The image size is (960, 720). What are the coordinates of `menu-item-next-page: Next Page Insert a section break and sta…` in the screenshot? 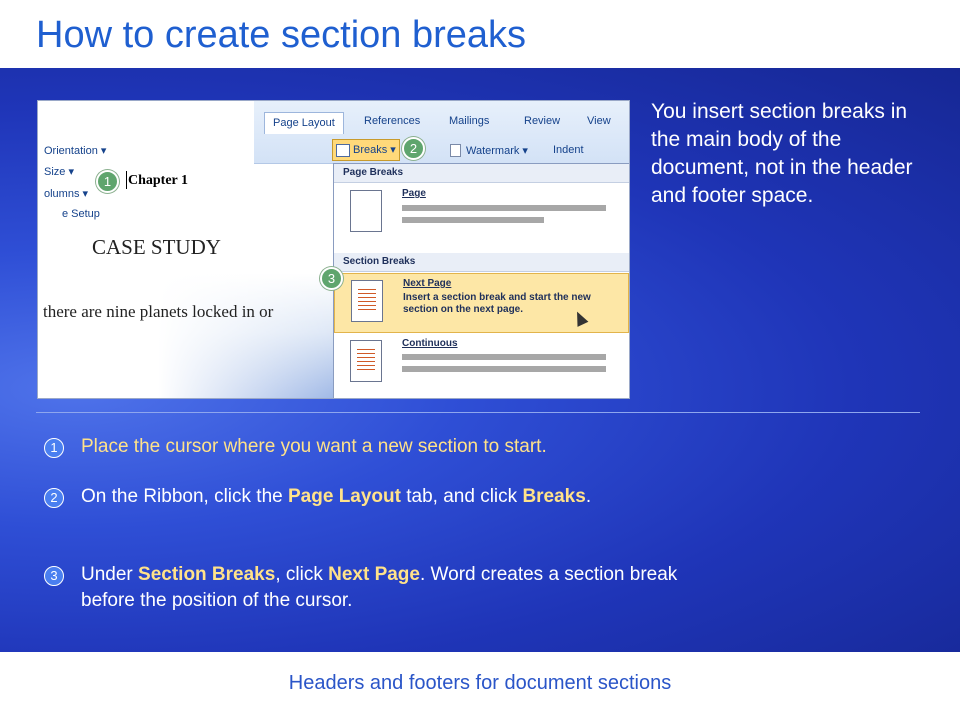 It's located at (481, 303).